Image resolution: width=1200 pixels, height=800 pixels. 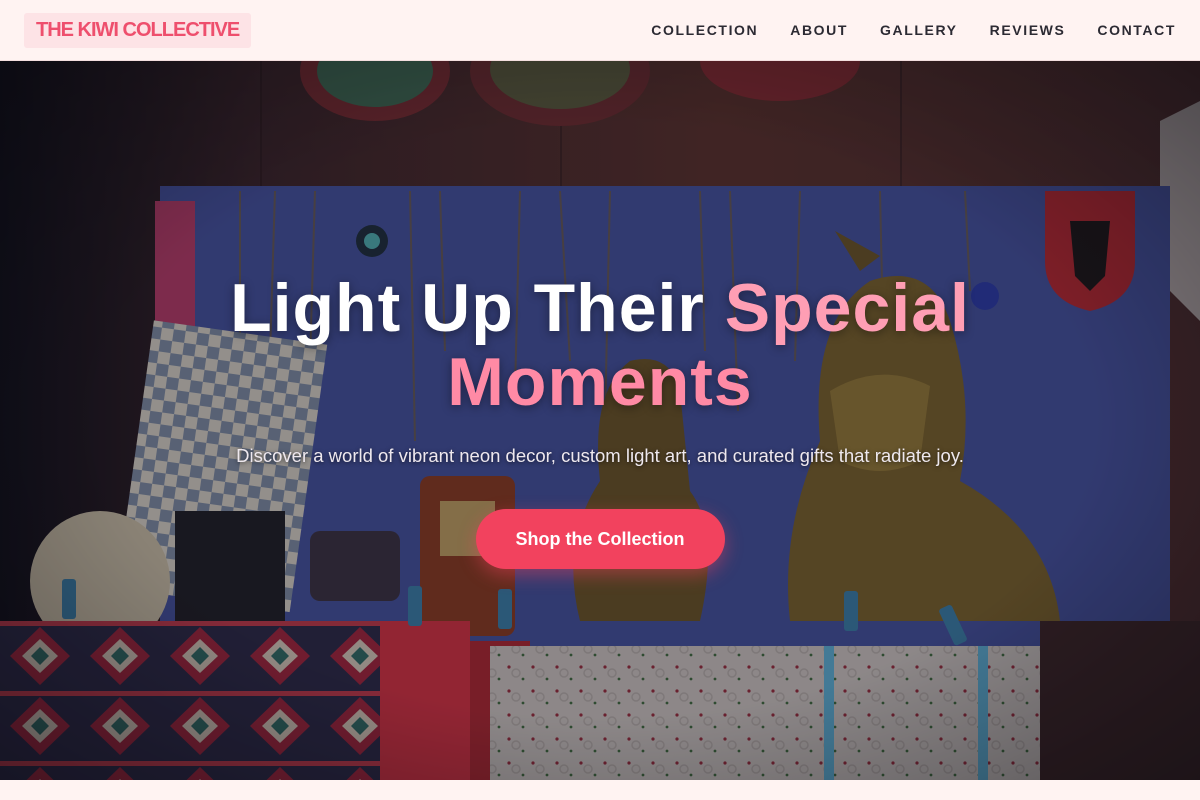 I want to click on nav-link-about: ABOUT, so click(x=819, y=30).